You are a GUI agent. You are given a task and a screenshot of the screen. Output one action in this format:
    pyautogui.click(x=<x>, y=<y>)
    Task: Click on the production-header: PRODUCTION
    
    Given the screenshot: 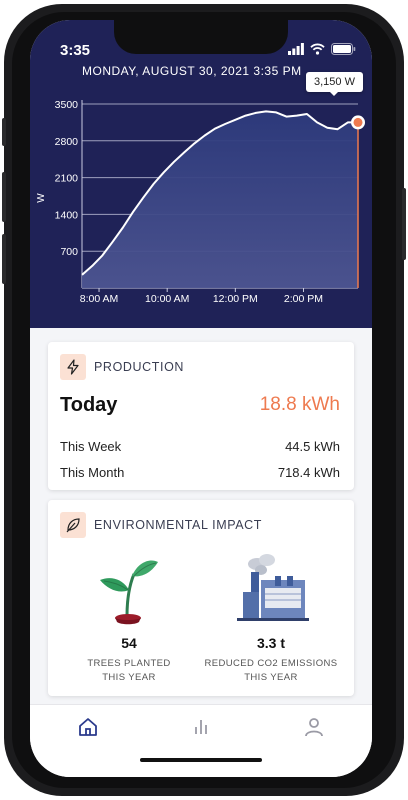 What is the action you would take?
    pyautogui.click(x=122, y=367)
    